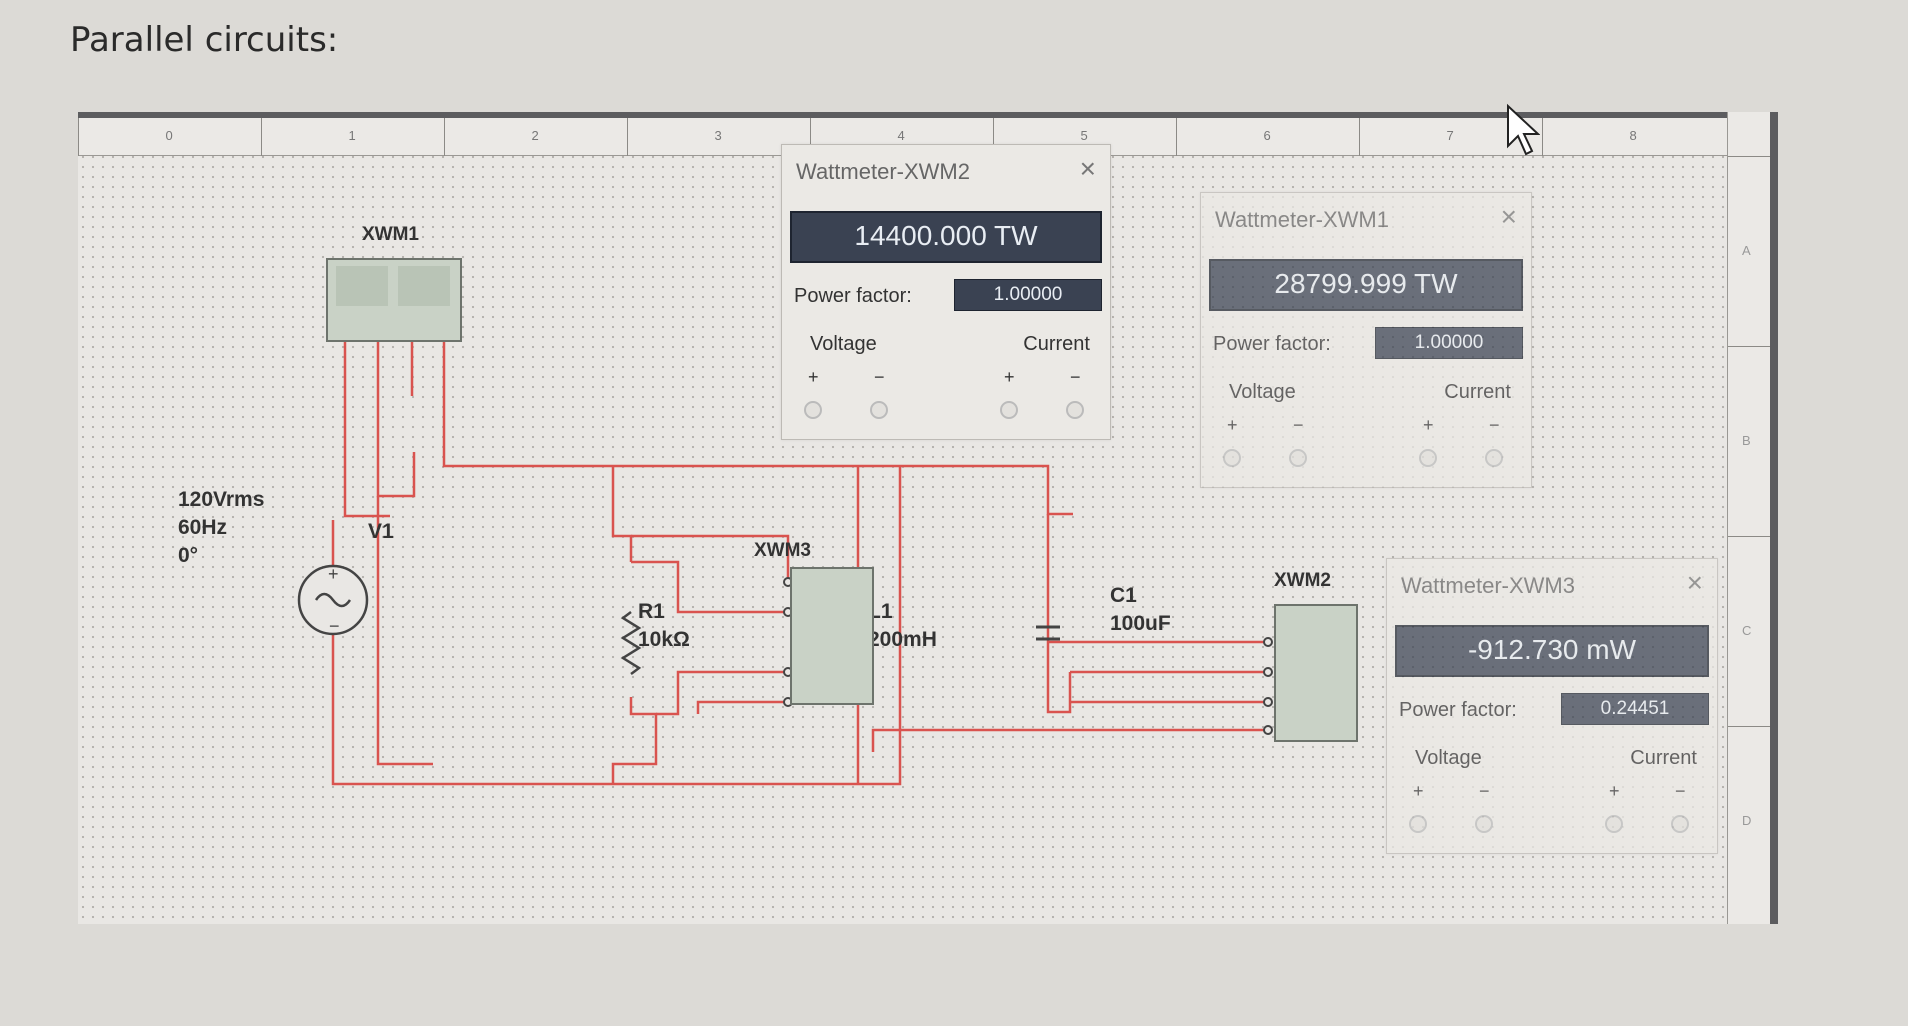 The height and width of the screenshot is (1026, 1908). I want to click on source-voltage-label: 120Vrms, so click(221, 499).